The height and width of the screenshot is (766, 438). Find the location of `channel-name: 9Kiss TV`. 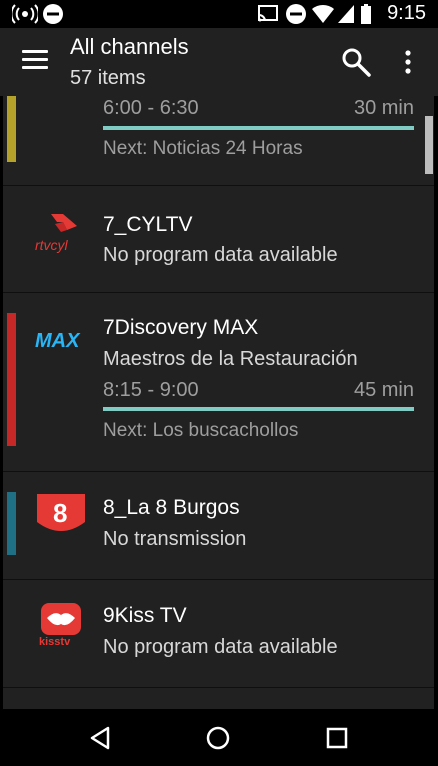

channel-name: 9Kiss TV is located at coordinates (145, 615).